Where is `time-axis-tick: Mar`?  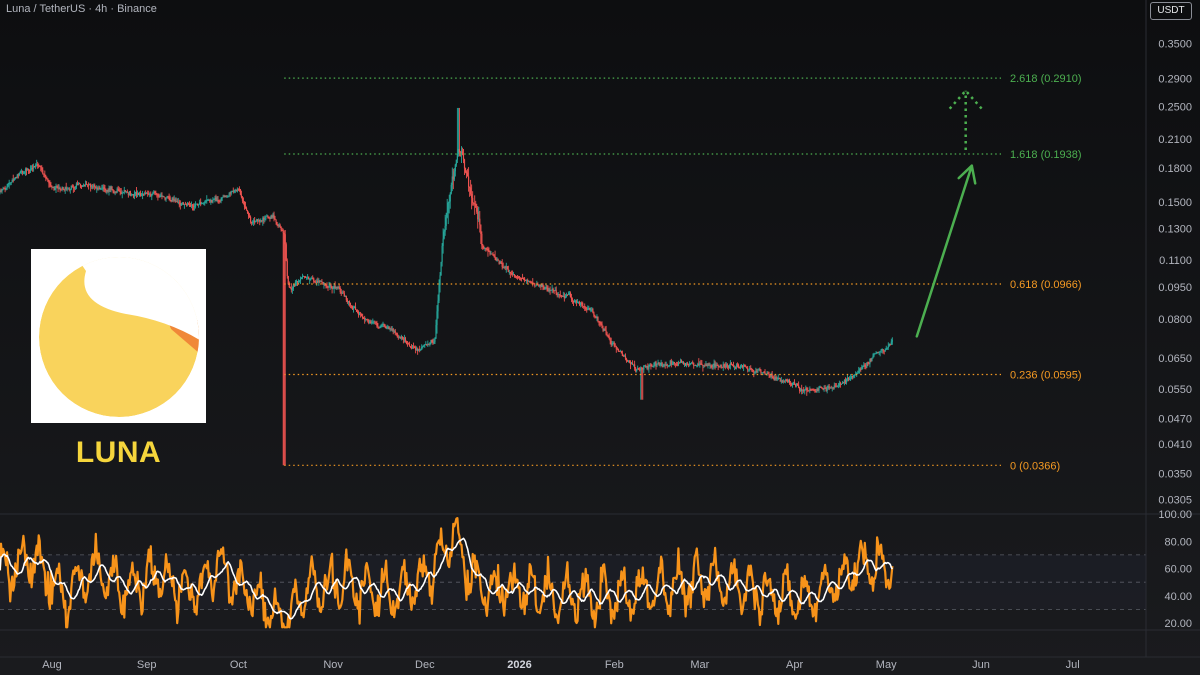 time-axis-tick: Mar is located at coordinates (699, 665).